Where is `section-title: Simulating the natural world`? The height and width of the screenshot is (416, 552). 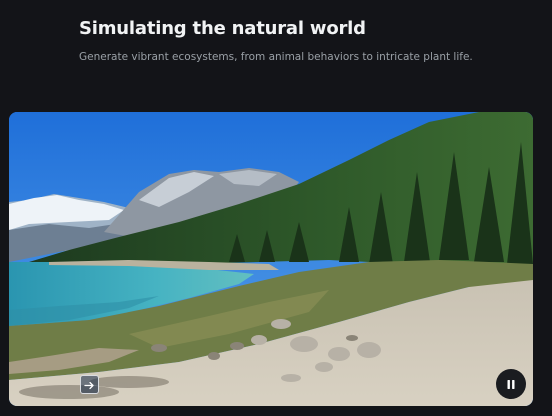
section-title: Simulating the natural world is located at coordinates (222, 28).